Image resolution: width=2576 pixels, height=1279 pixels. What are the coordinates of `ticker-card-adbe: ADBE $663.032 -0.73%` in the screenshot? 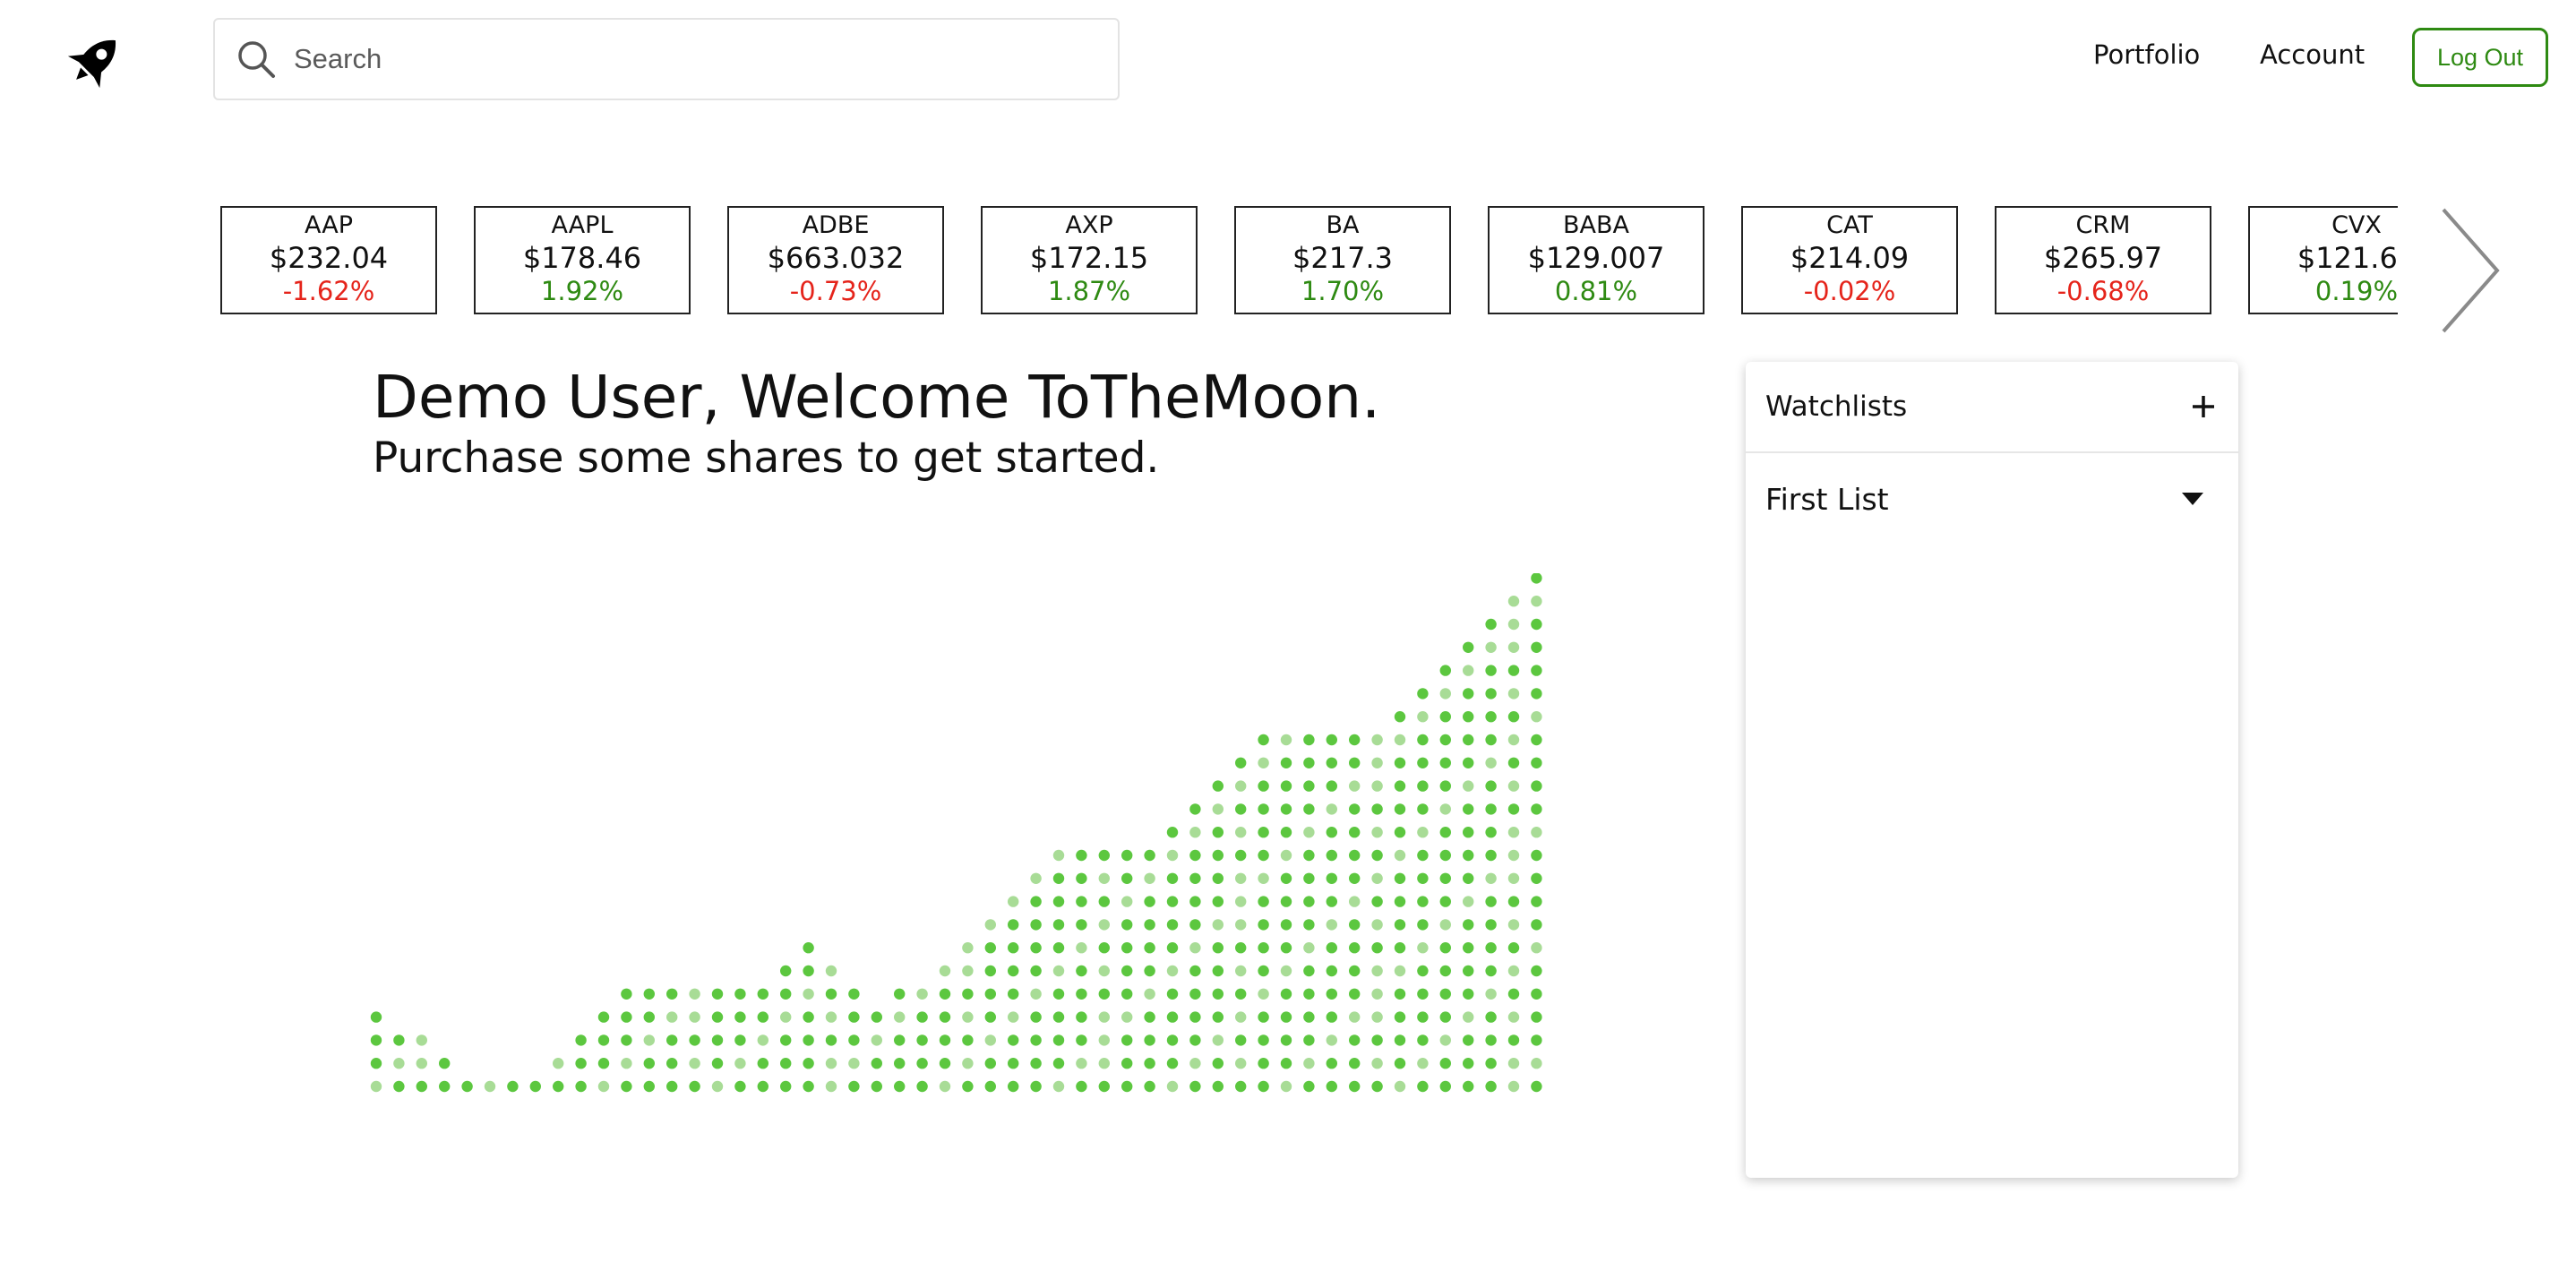 It's located at (835, 260).